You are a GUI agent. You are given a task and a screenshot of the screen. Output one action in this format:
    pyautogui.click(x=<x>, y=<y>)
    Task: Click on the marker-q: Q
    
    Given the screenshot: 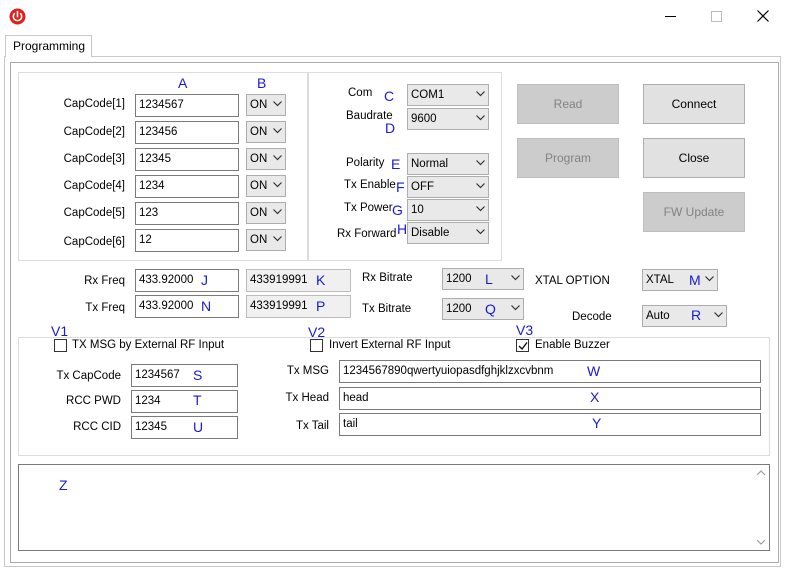 What is the action you would take?
    pyautogui.click(x=490, y=309)
    